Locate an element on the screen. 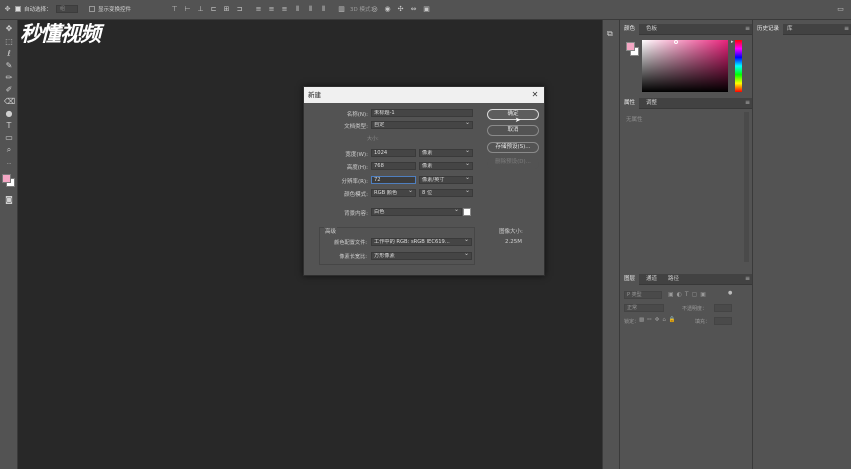  image-size-label: 图像大小: is located at coordinates (511, 232).